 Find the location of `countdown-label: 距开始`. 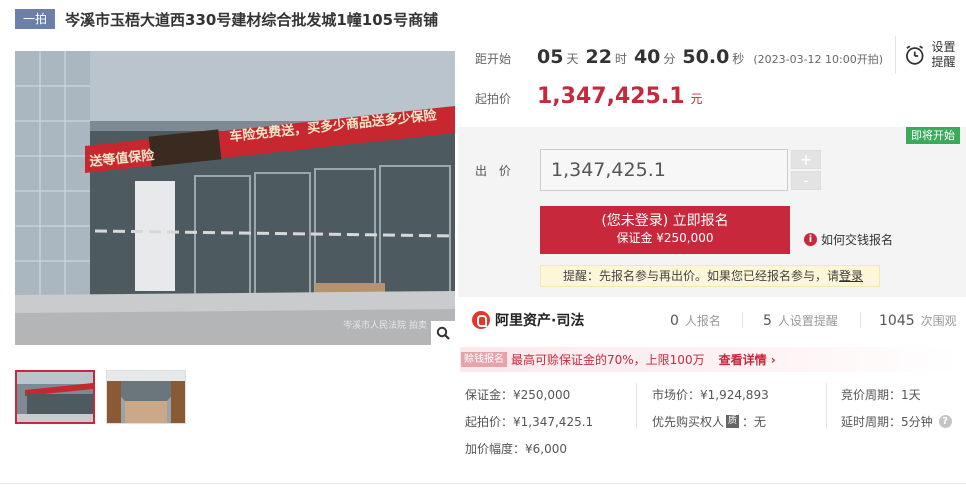

countdown-label: 距开始 is located at coordinates (493, 59).